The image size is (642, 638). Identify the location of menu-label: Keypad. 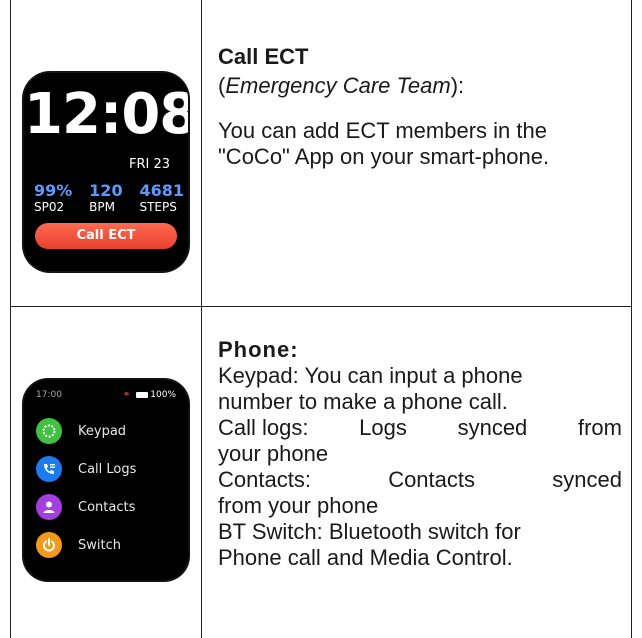
(102, 431).